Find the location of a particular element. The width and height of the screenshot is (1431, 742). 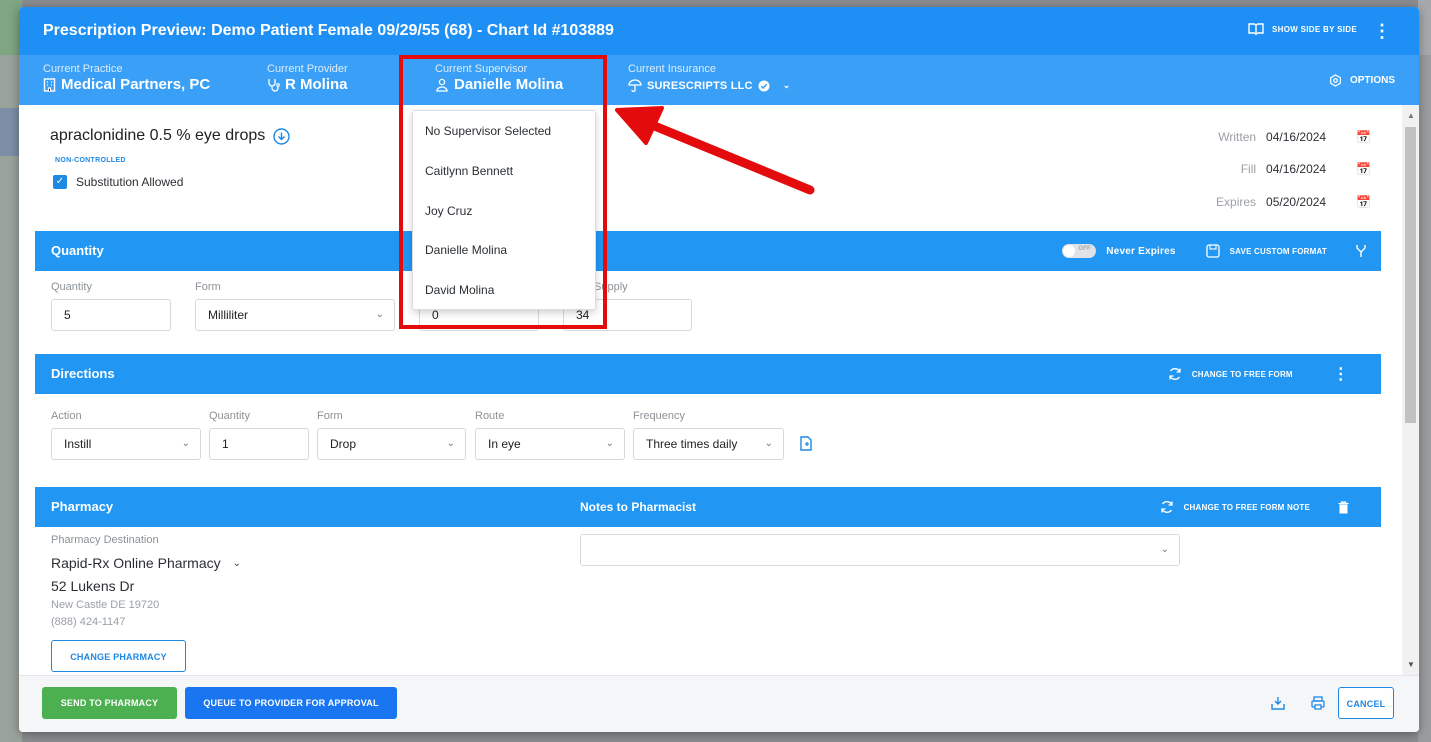

gear-icon is located at coordinates (1335, 80).